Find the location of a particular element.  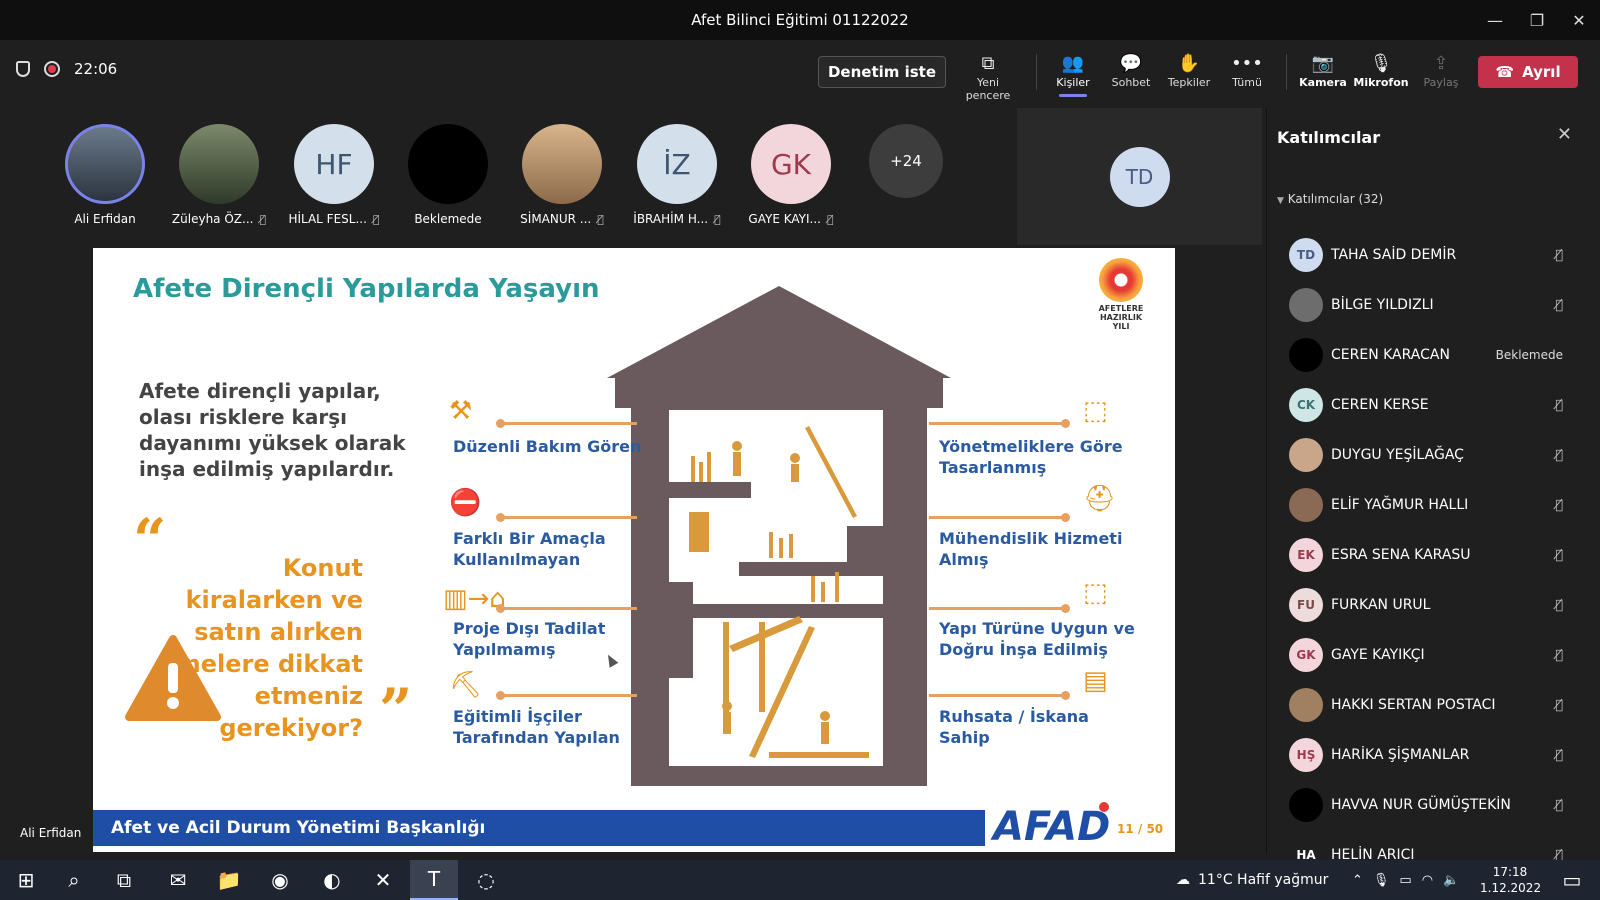

more-button: ••• Tümü is located at coordinates (1247, 70).